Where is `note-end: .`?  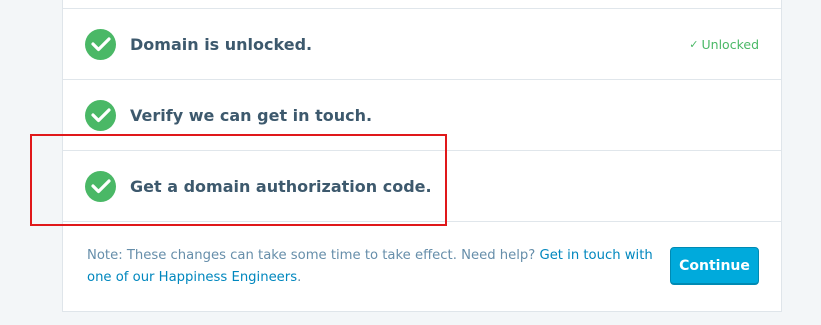 note-end: . is located at coordinates (299, 277).